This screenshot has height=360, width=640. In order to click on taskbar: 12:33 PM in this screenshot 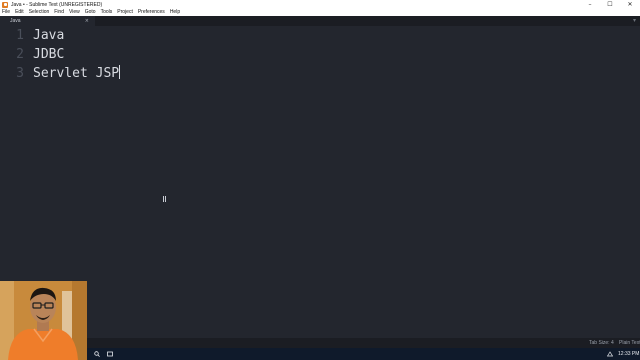, I will do `click(363, 354)`.